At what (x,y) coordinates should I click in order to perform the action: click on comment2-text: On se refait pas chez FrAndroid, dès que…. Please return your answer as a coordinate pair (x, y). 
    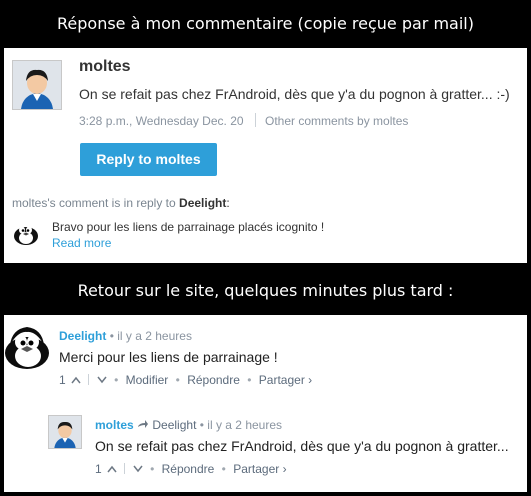
    Looking at the image, I should click on (302, 446).